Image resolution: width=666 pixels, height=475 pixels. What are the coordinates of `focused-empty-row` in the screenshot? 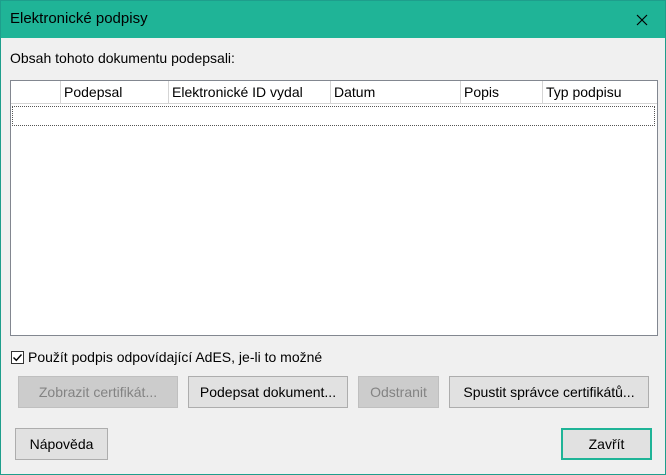 It's located at (333, 116).